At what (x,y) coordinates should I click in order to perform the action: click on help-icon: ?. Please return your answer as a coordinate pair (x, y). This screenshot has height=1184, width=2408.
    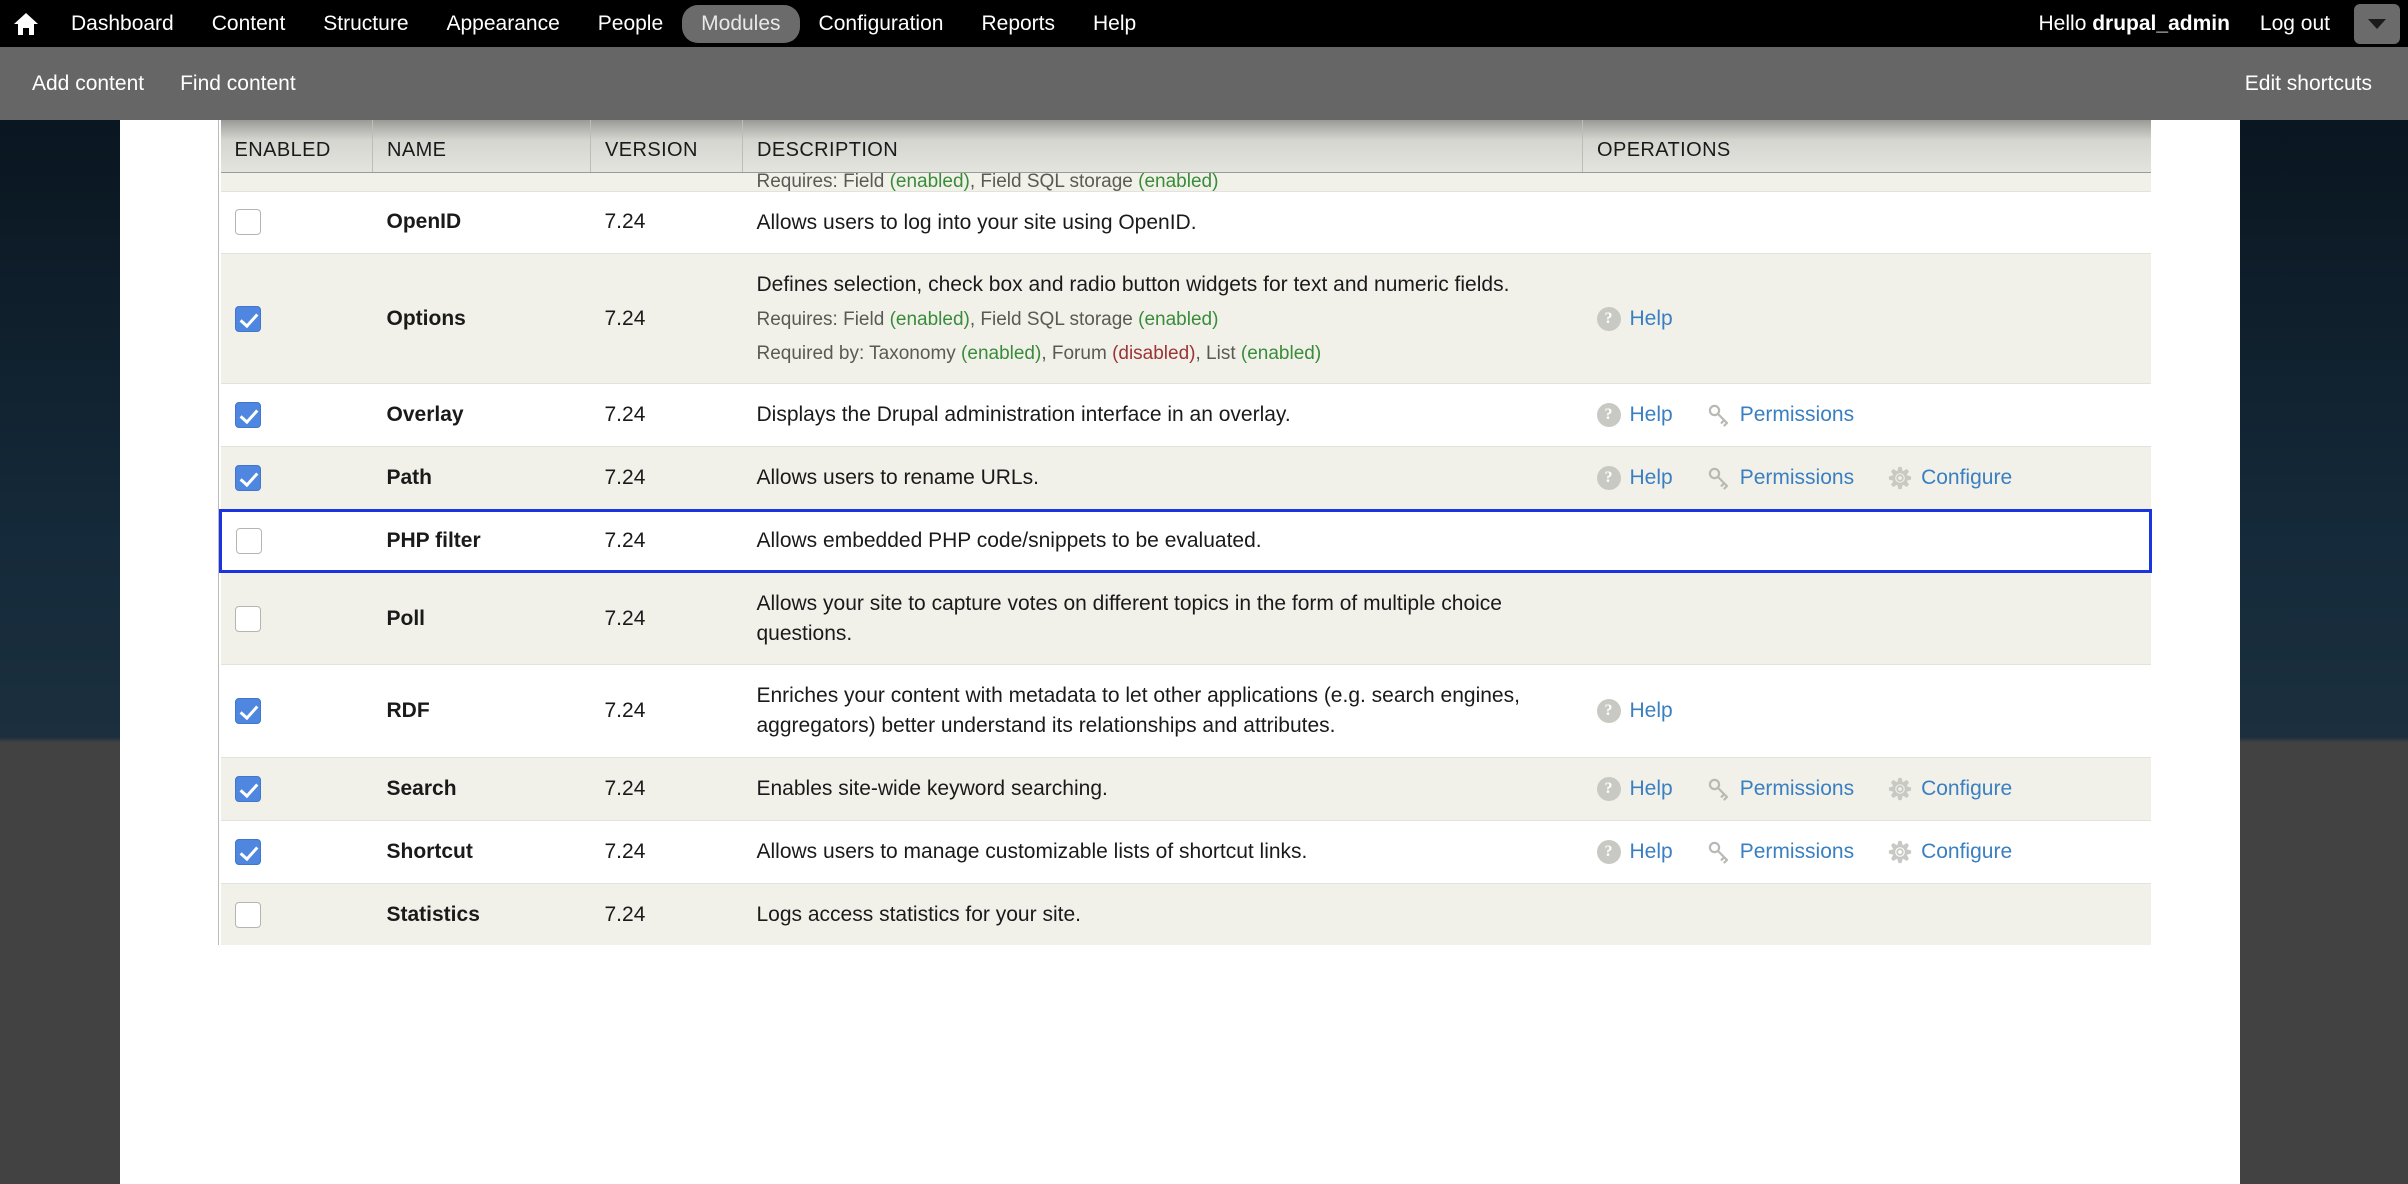
    Looking at the image, I should click on (1608, 851).